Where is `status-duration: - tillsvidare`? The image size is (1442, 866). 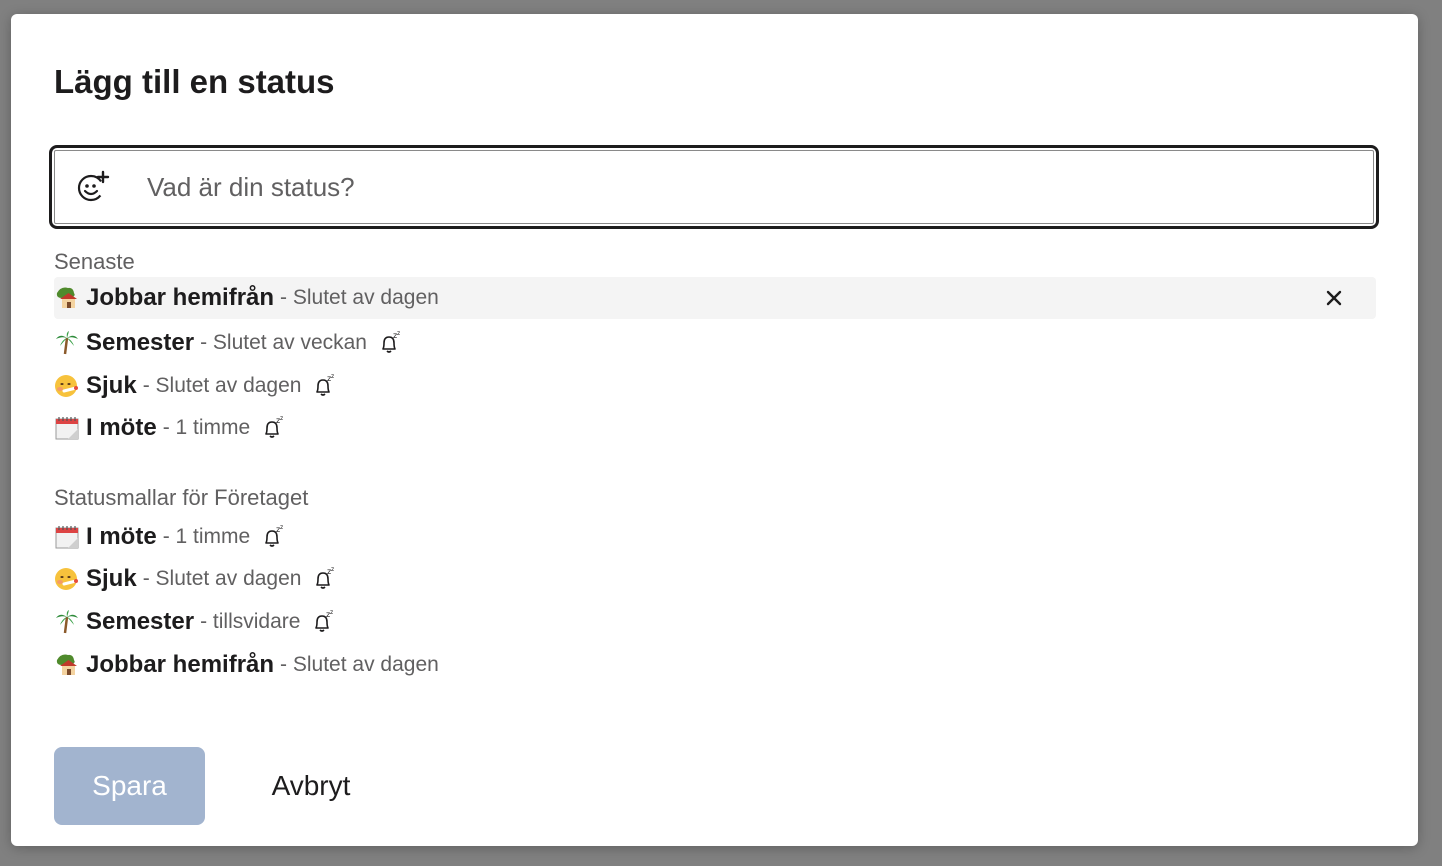
status-duration: - tillsvidare is located at coordinates (250, 621).